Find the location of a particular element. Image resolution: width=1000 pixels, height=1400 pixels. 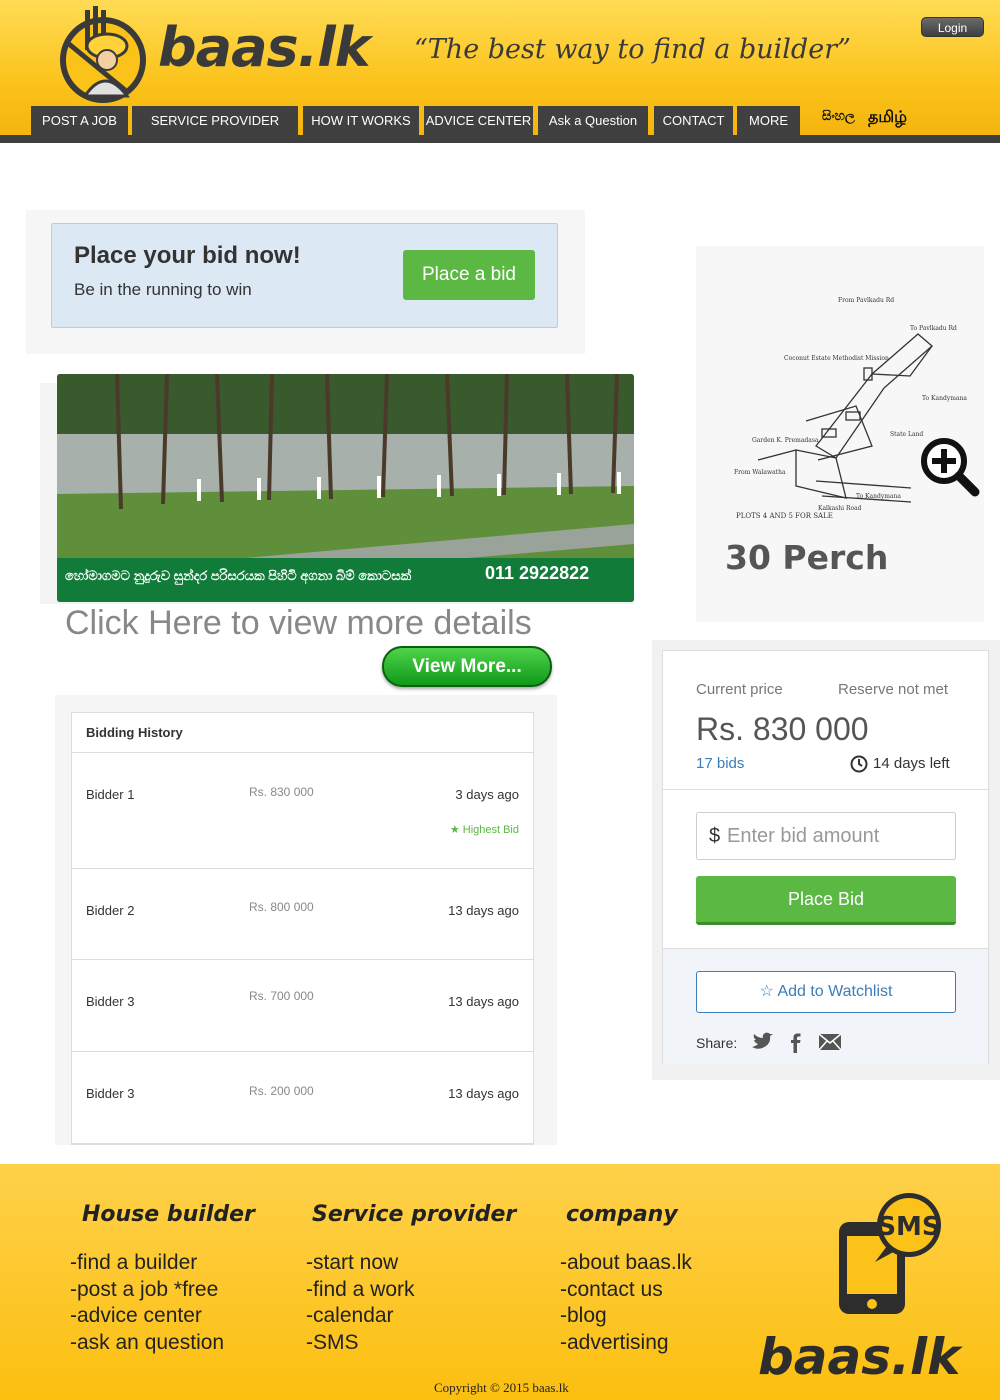

table-row: Bidder 3 Rs. 200 000 13 days ago is located at coordinates (302, 1098).